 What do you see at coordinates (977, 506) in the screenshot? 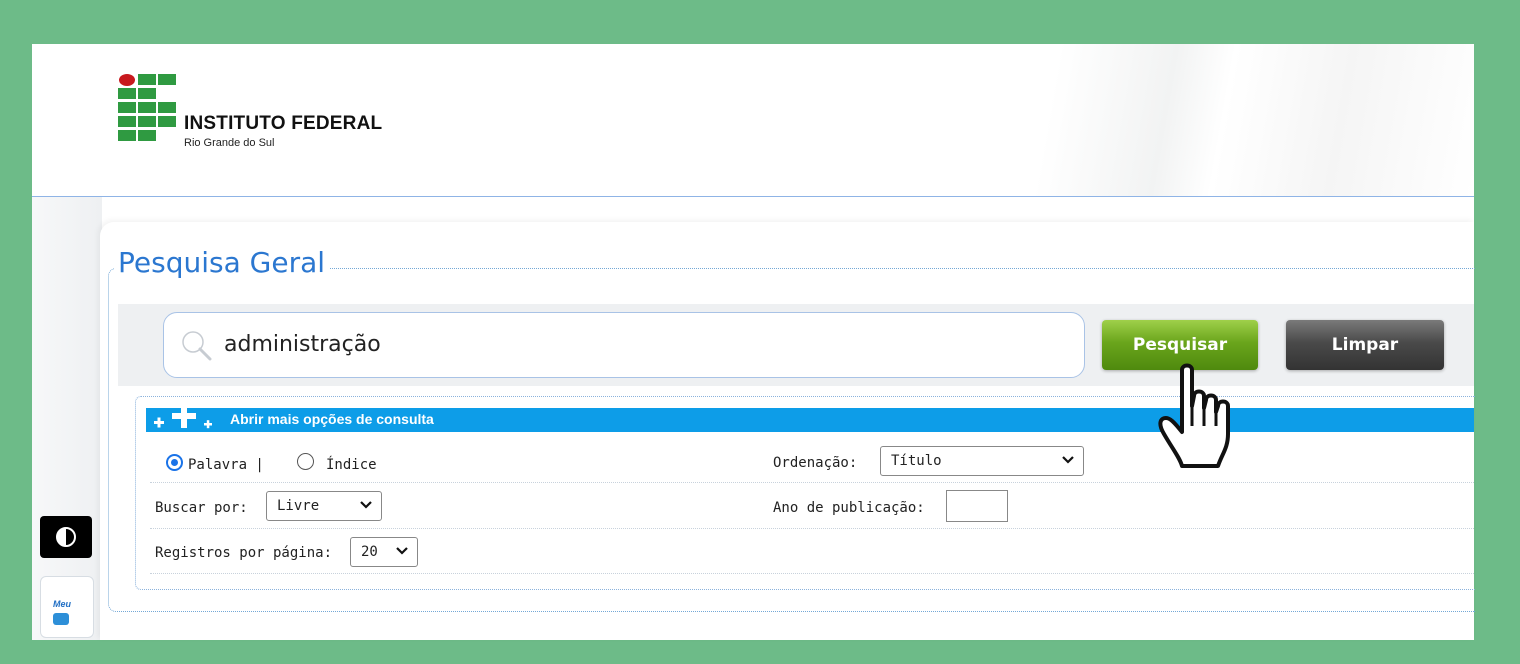
I see `year-input` at bounding box center [977, 506].